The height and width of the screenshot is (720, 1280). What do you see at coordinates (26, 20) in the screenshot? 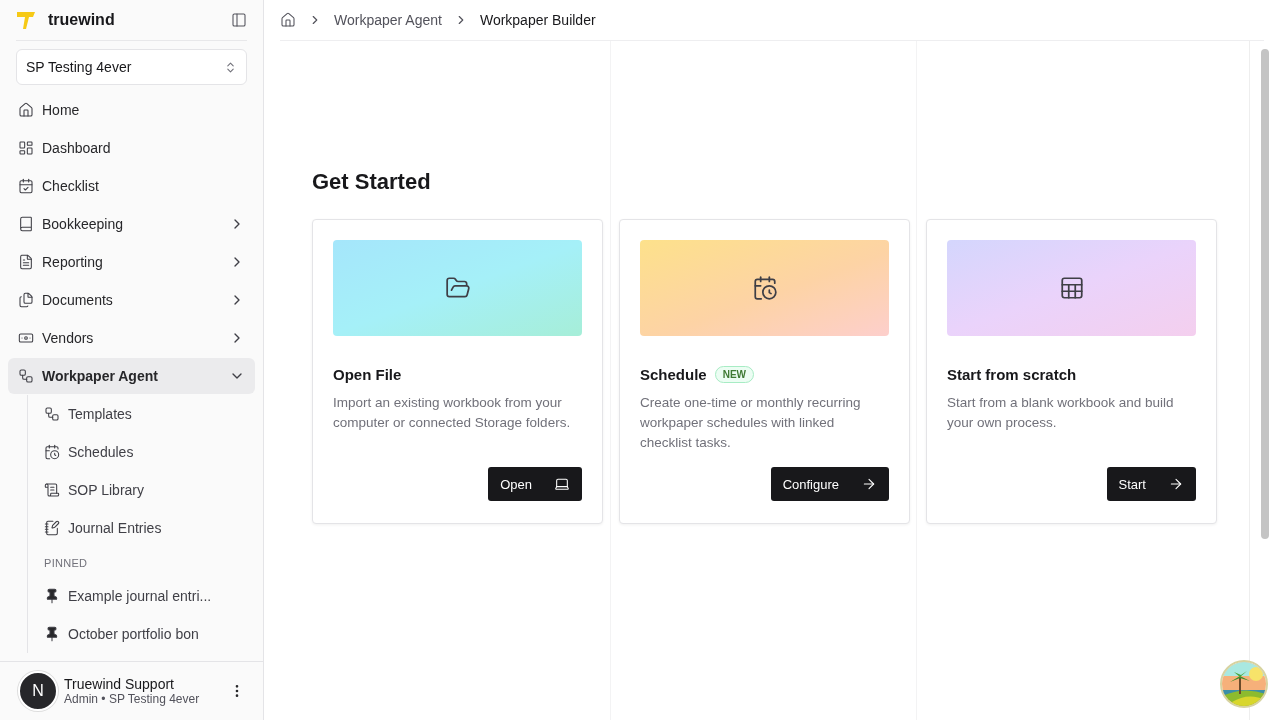
I see `logo-icon` at bounding box center [26, 20].